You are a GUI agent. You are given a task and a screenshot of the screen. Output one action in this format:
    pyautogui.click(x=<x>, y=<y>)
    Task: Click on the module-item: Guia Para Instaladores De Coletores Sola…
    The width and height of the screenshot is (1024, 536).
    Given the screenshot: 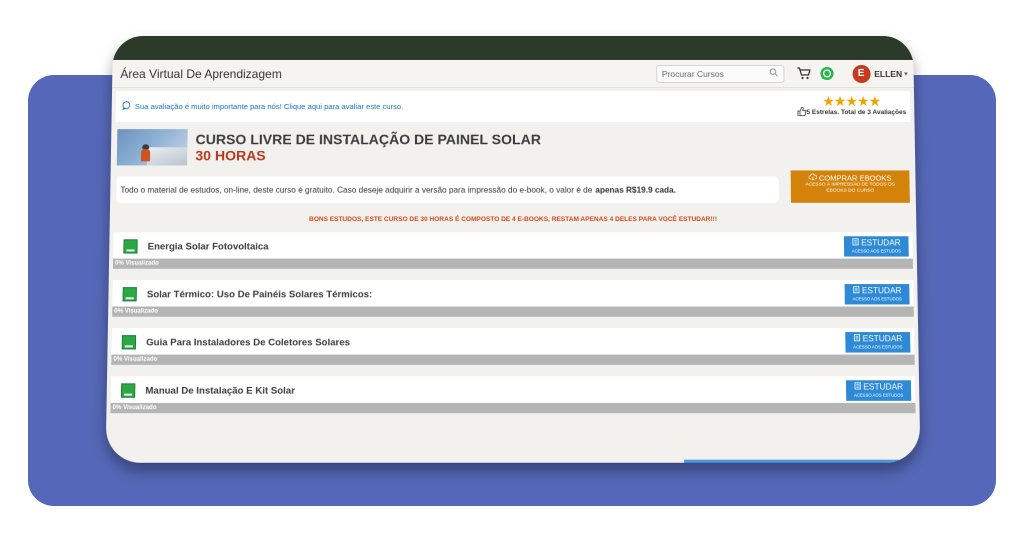 What is the action you would take?
    pyautogui.click(x=512, y=346)
    